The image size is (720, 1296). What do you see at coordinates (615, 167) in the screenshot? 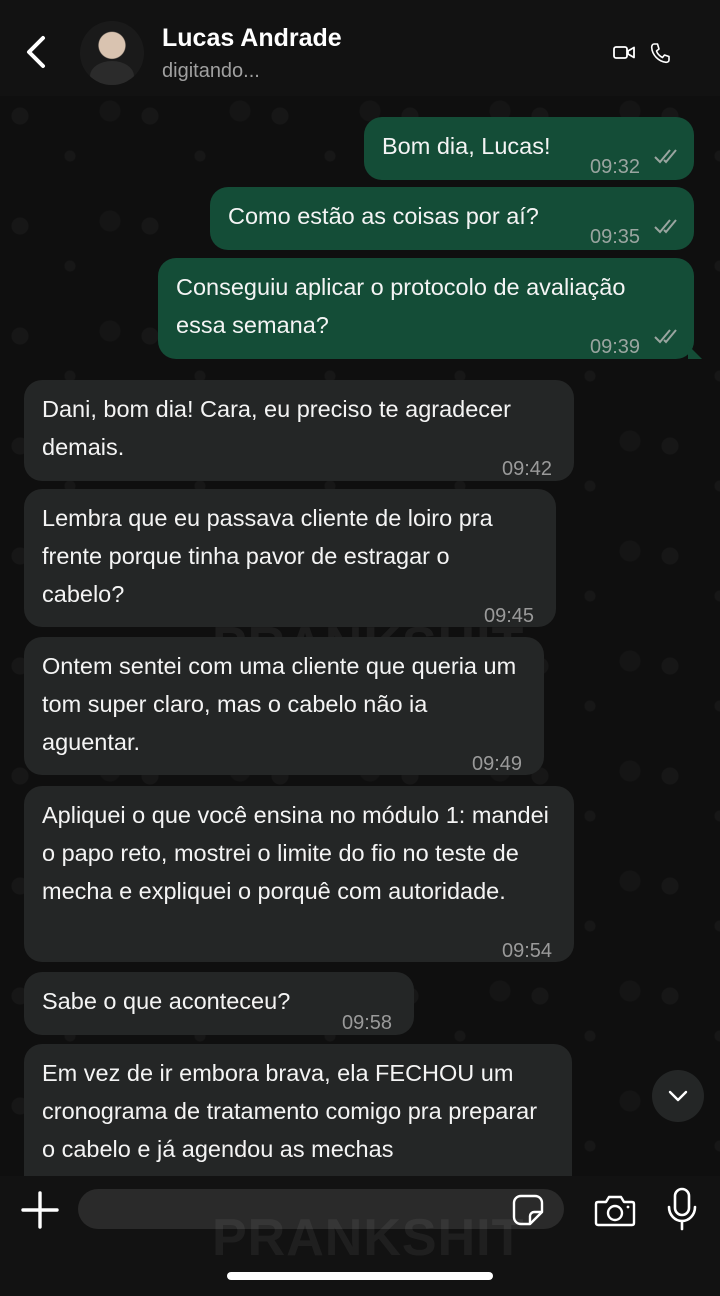
I see `message-time: 09:32` at bounding box center [615, 167].